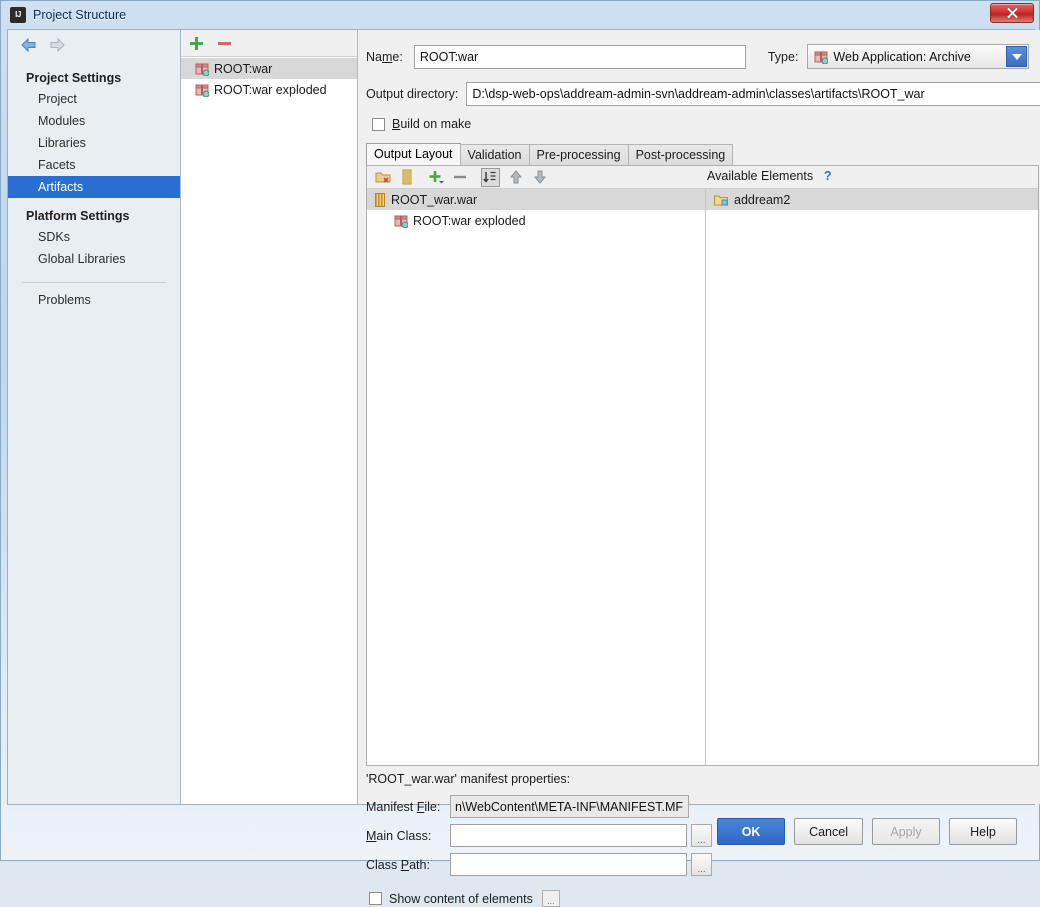 This screenshot has height=907, width=1040. I want to click on name-label: Name:, so click(384, 56).